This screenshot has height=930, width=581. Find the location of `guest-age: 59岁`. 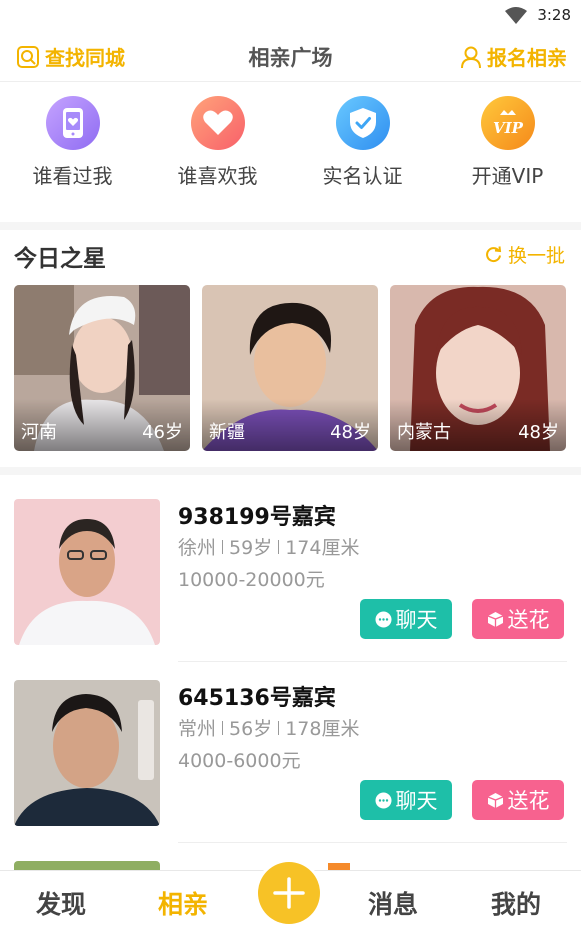

guest-age: 59岁 is located at coordinates (251, 548).